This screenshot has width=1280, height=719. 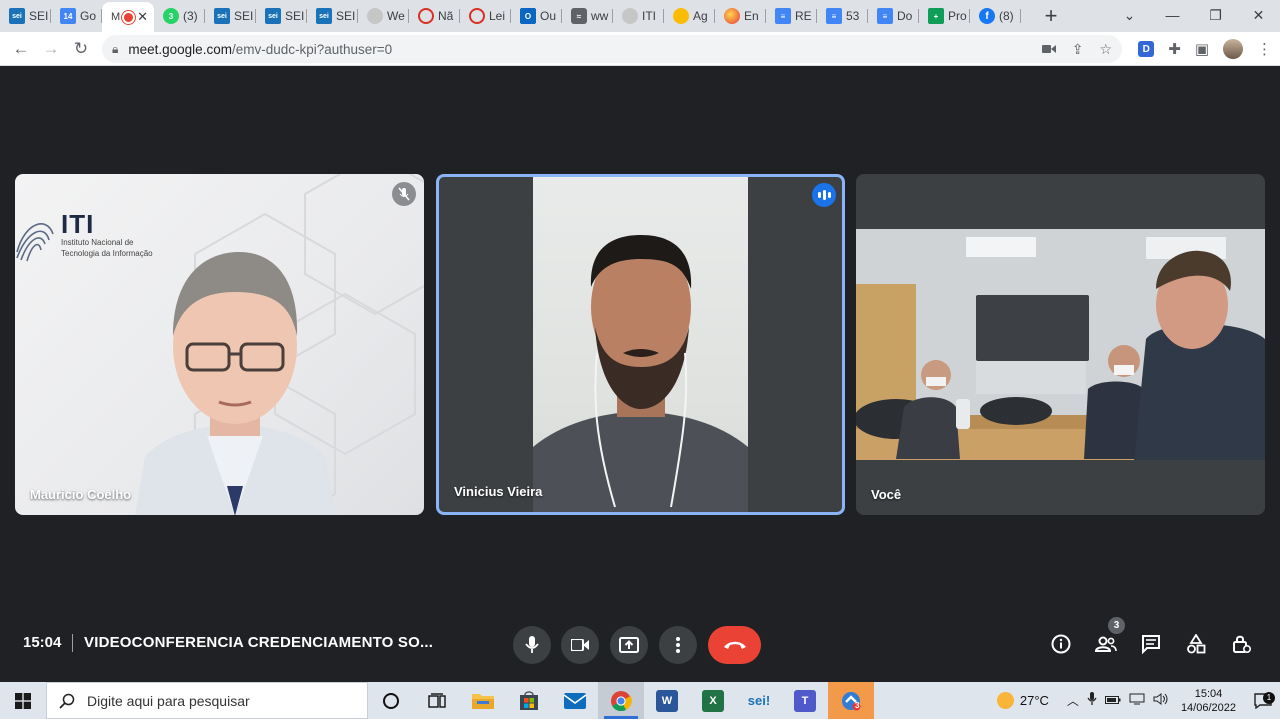 I want to click on app-badge: 3, so click(x=857, y=705).